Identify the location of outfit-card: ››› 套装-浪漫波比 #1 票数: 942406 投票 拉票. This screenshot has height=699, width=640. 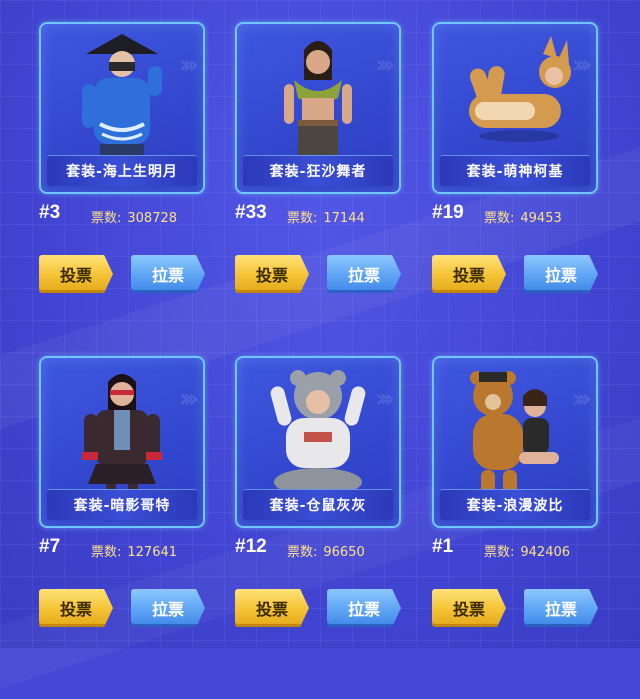
(515, 506).